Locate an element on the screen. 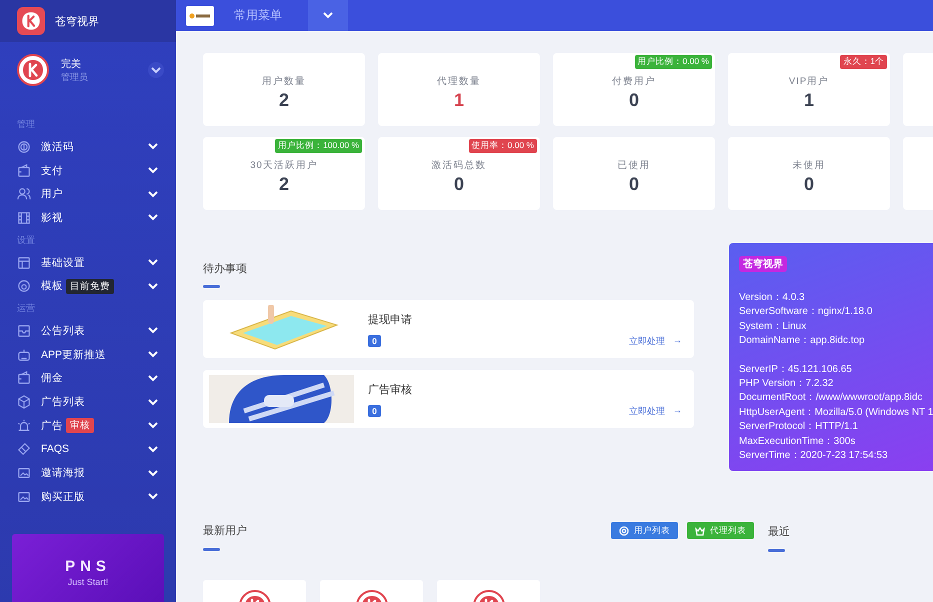  server-info-line: DocumentRoot：/www/wwwroot/app.8idc is located at coordinates (831, 398).